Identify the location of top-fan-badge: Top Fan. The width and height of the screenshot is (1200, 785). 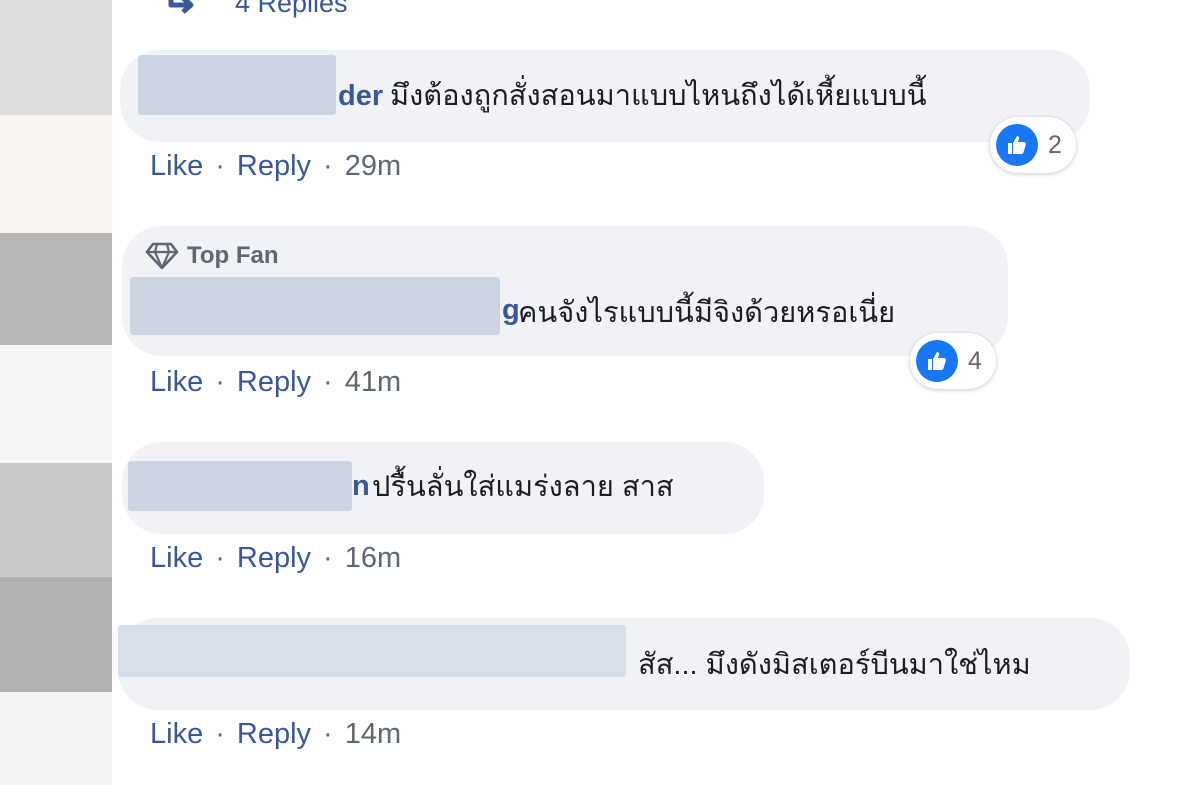
(212, 256).